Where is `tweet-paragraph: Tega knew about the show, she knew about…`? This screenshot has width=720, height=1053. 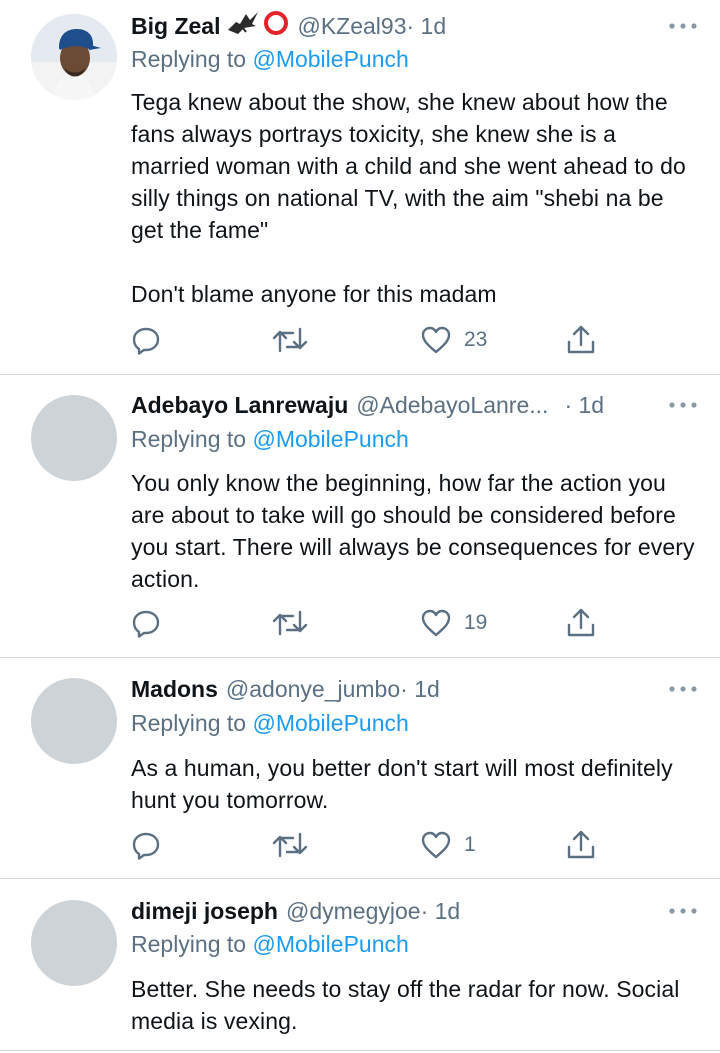
tweet-paragraph: Tega knew about the show, she knew about… is located at coordinates (408, 166).